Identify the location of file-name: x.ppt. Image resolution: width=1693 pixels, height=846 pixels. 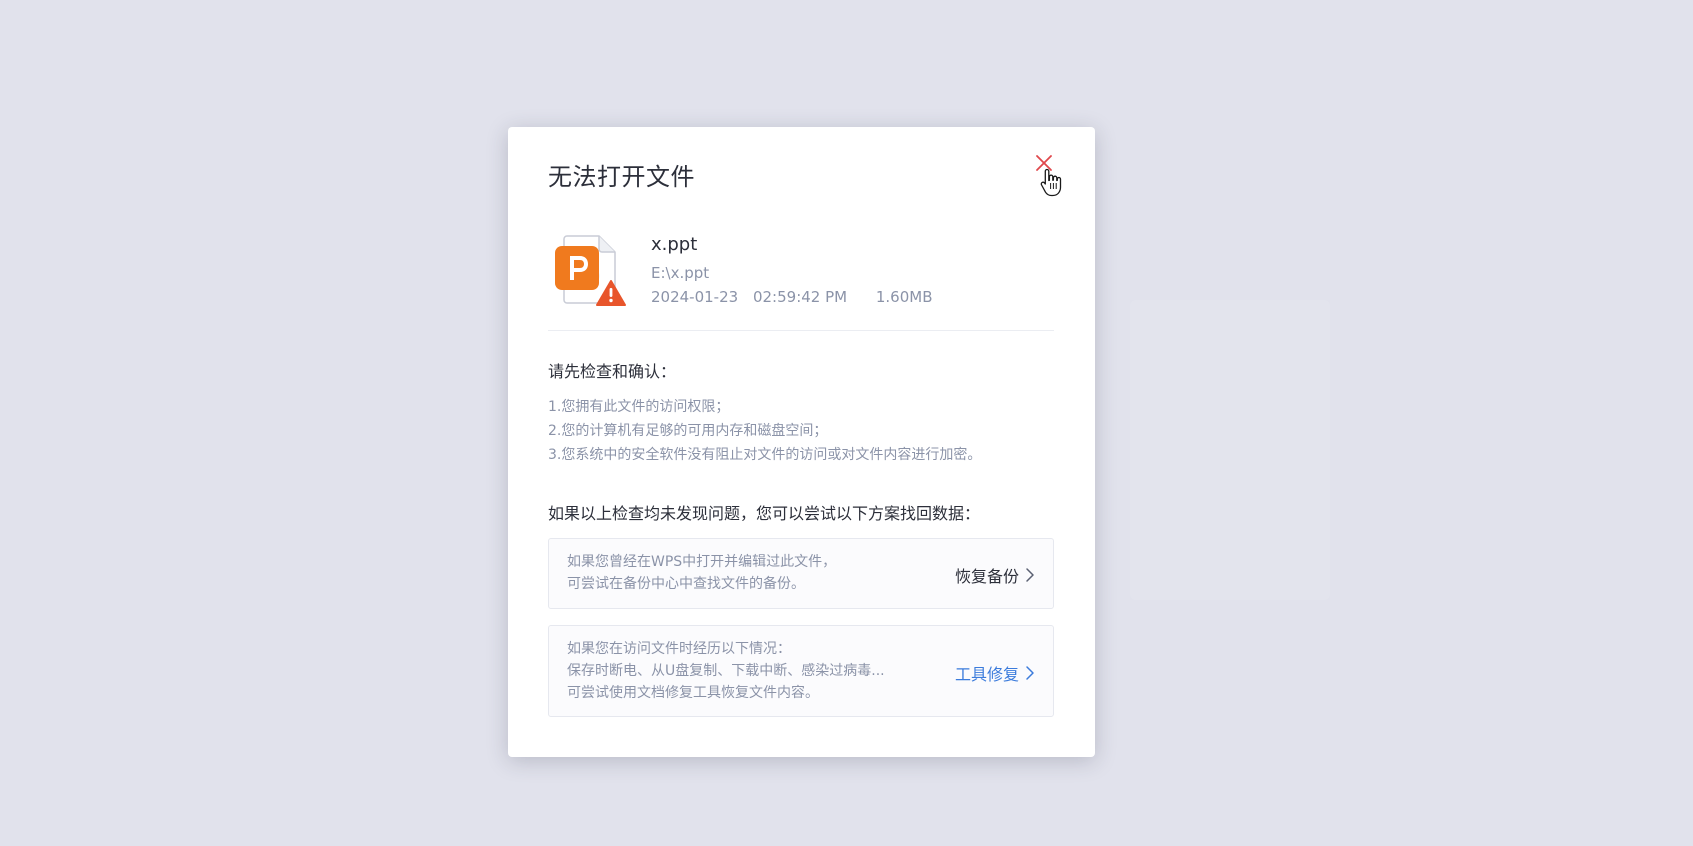
(674, 244).